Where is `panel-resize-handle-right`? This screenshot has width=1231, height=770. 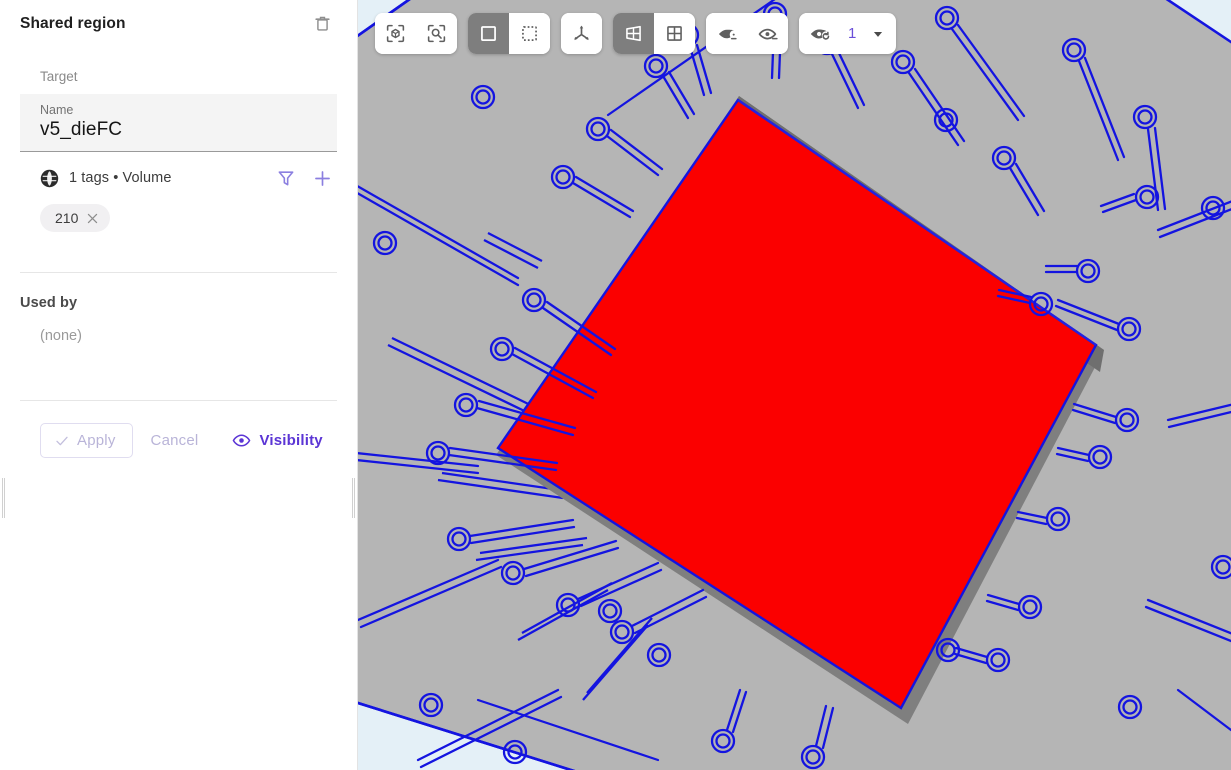 panel-resize-handle-right is located at coordinates (353, 498).